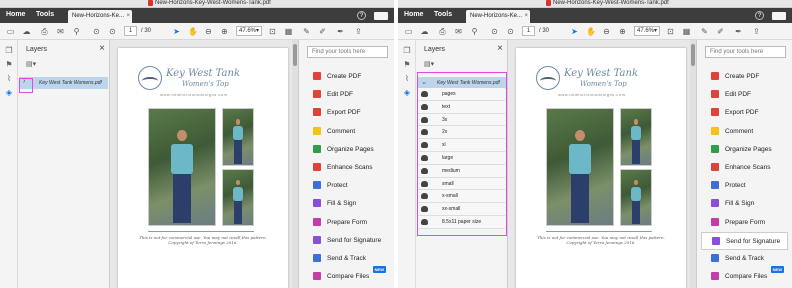  Describe the element at coordinates (548, 78) in the screenshot. I see `logo-emblem` at that location.